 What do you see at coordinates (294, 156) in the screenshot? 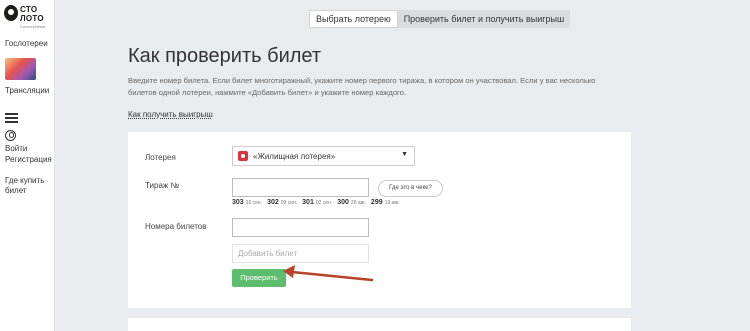
I see `lottery-select-value: «Жилищная лотерея»` at bounding box center [294, 156].